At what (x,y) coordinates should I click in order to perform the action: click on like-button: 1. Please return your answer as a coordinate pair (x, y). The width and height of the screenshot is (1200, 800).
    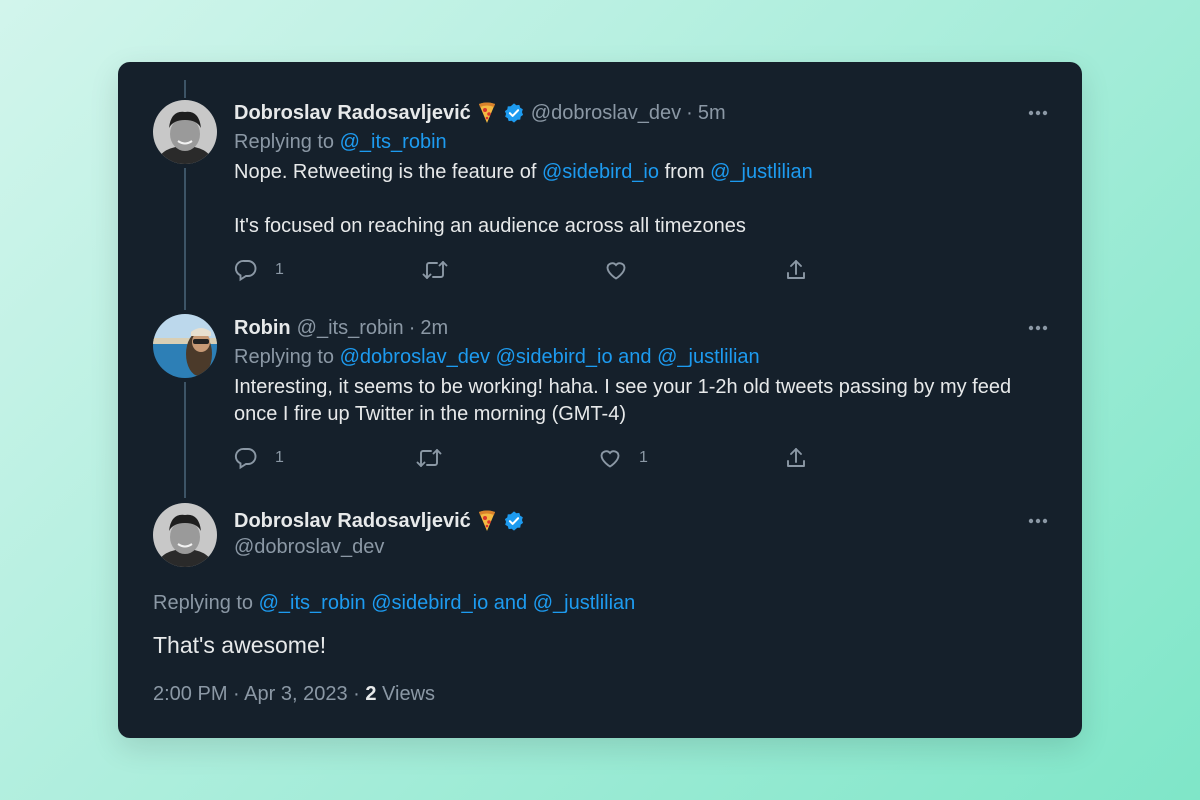
    Looking at the image, I should click on (623, 458).